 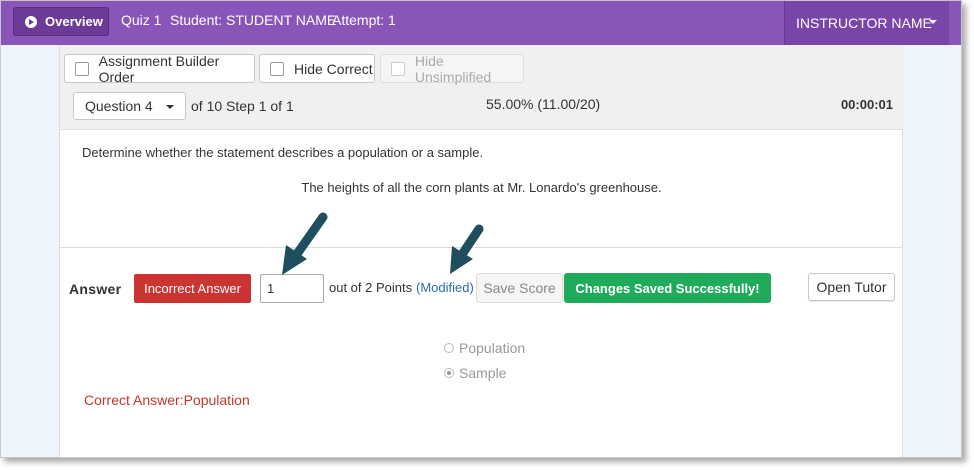 What do you see at coordinates (292, 288) in the screenshot?
I see `points-input` at bounding box center [292, 288].